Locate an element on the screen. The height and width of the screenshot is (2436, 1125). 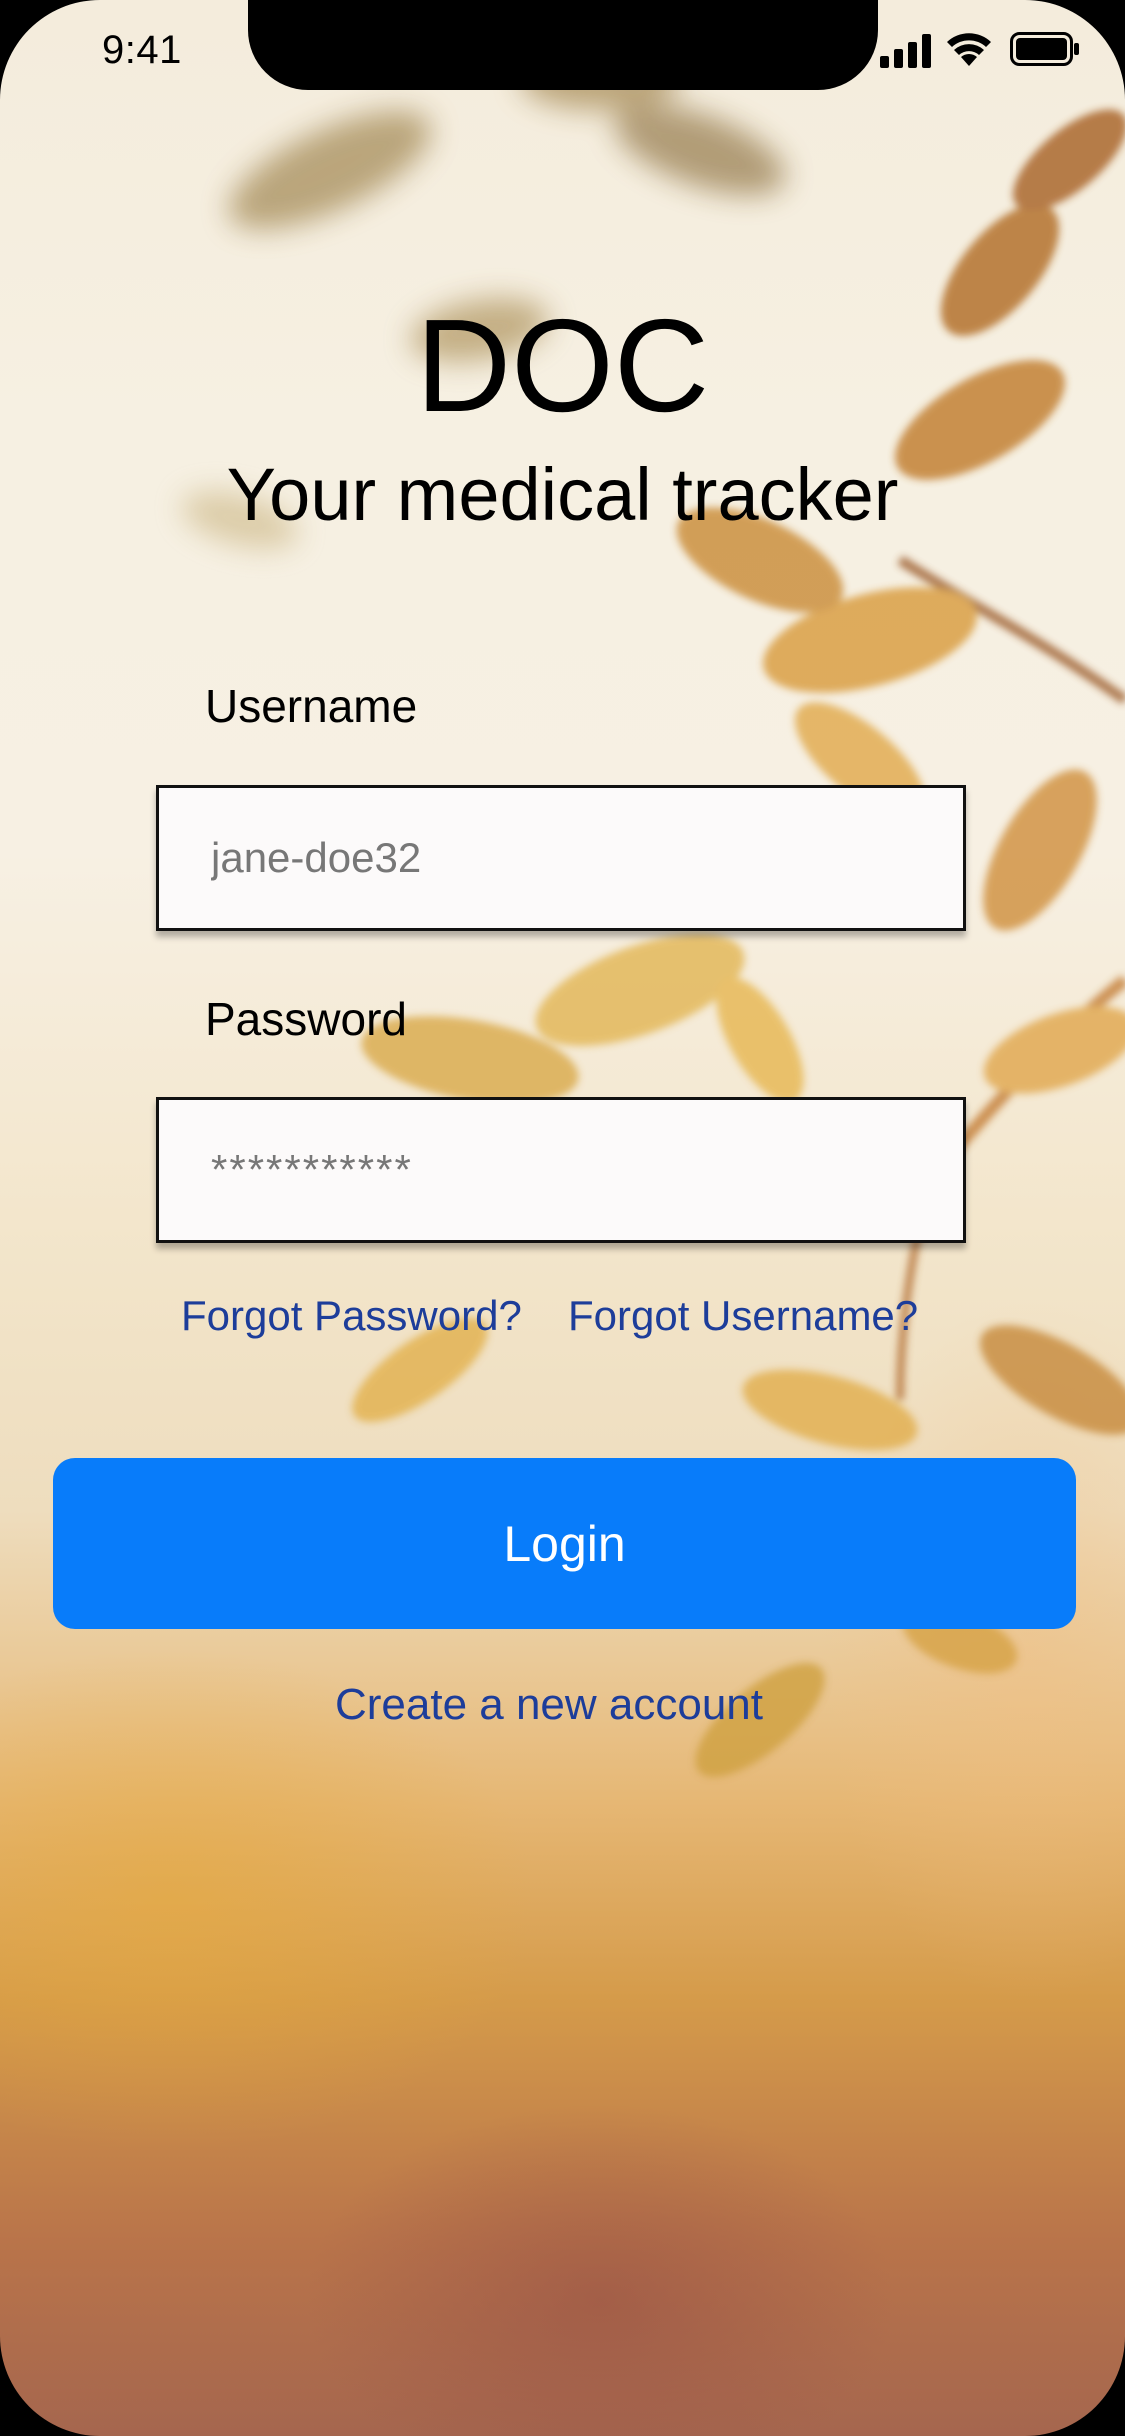
forgot-username-link: Forgot Username? is located at coordinates (743, 1316).